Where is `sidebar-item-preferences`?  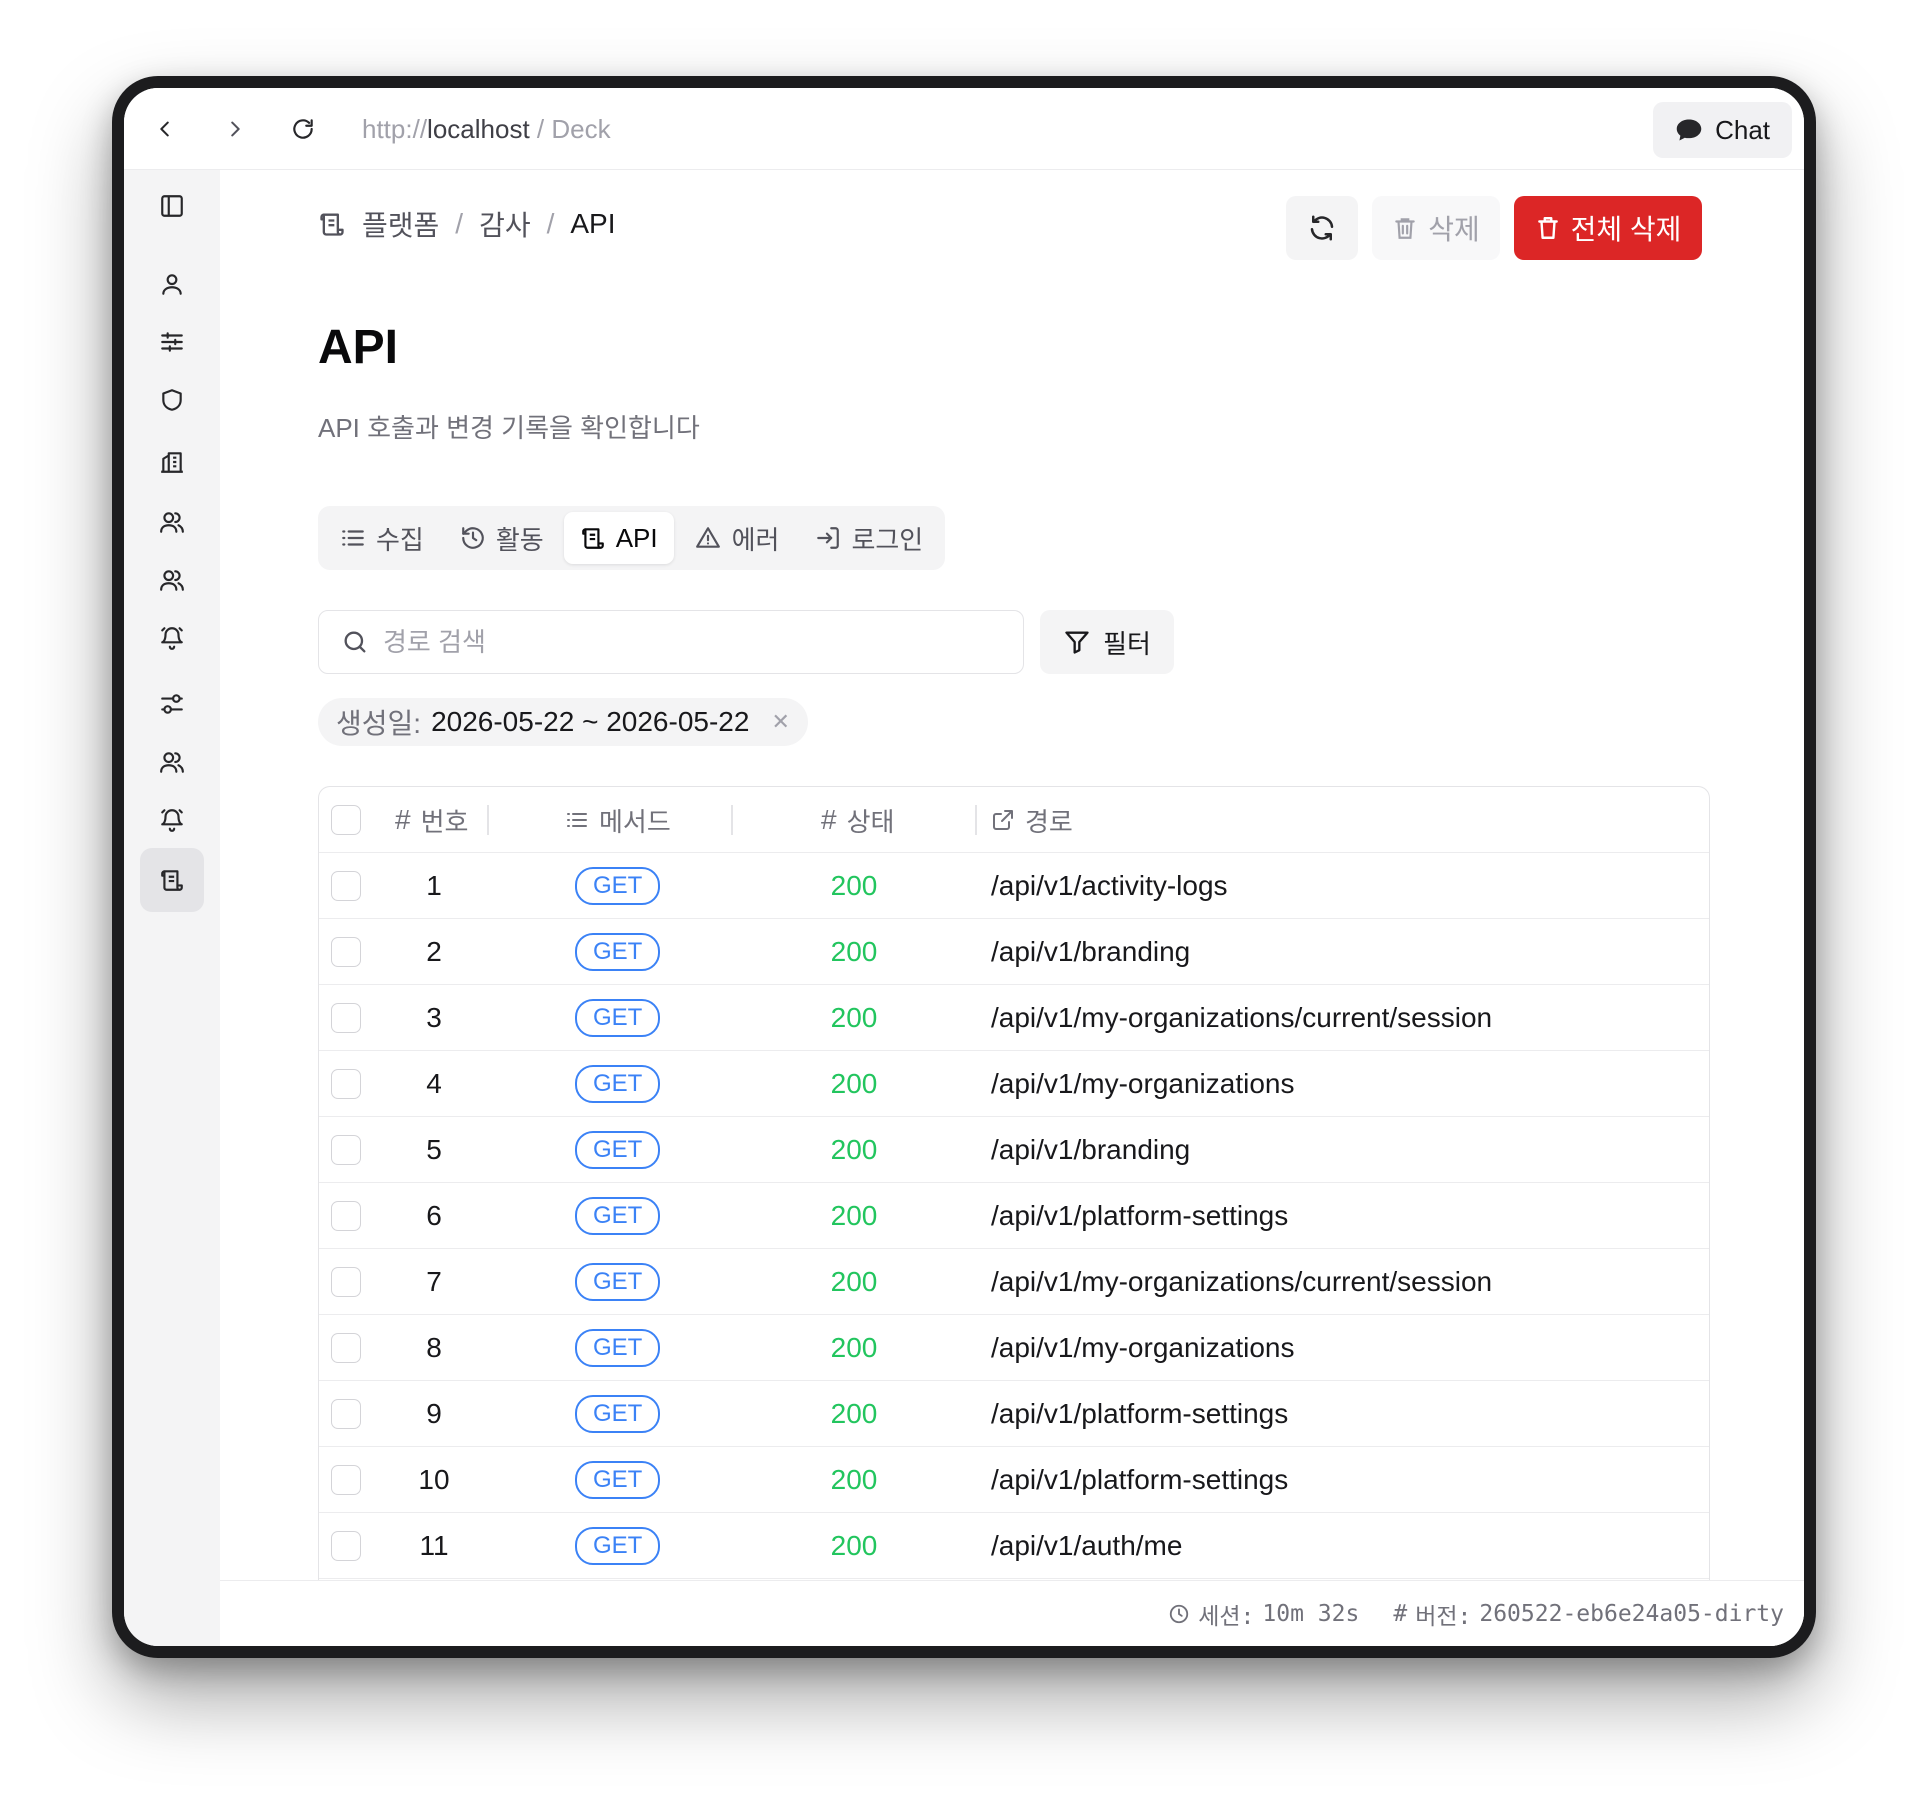
sidebar-item-preferences is located at coordinates (172, 704).